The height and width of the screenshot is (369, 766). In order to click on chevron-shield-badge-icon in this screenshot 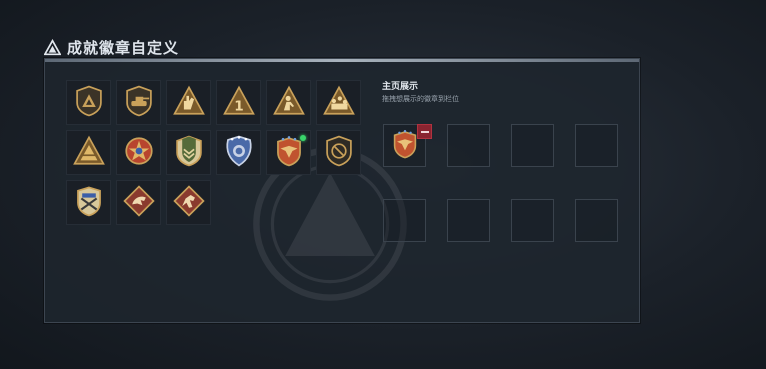, I will do `click(189, 153)`.